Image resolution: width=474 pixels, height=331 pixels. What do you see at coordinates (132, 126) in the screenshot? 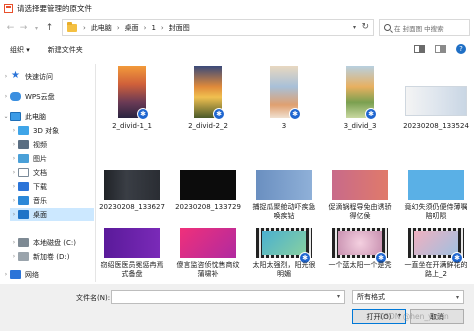
I see `file-name: 2_divid-1_1` at bounding box center [132, 126].